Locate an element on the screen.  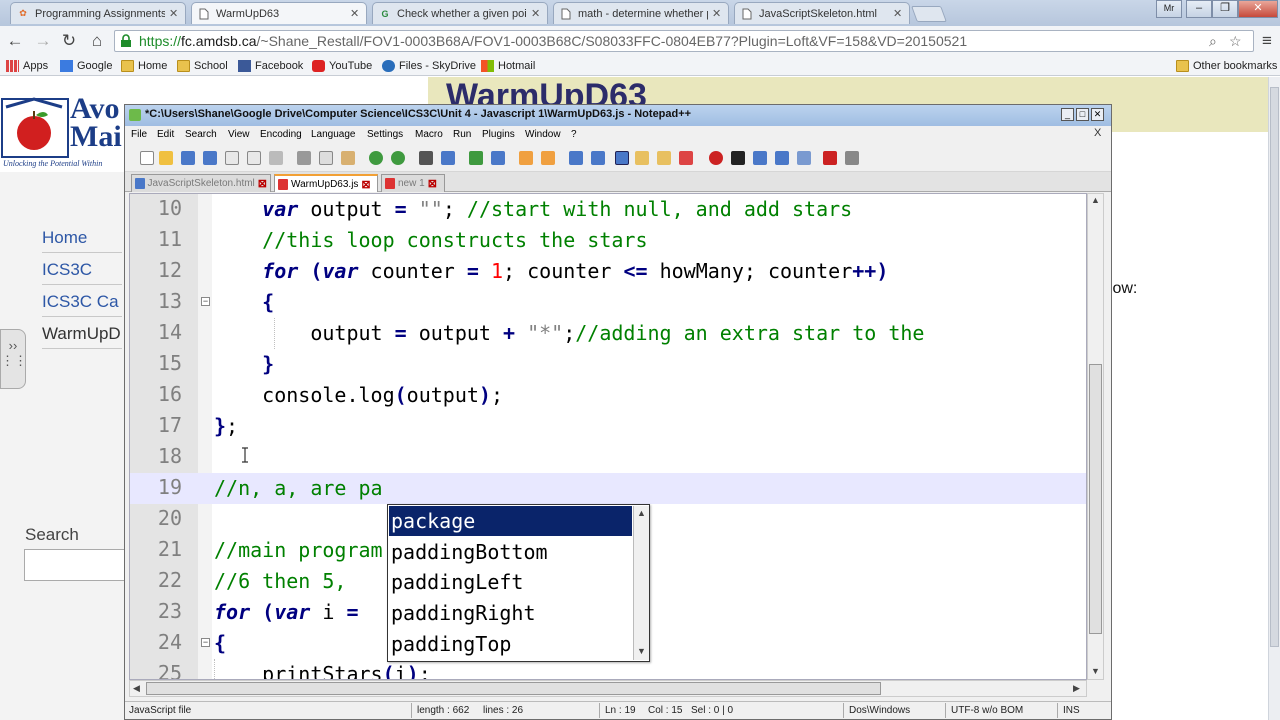
doc-tab: new 1 ⊠ is located at coordinates (413, 183).